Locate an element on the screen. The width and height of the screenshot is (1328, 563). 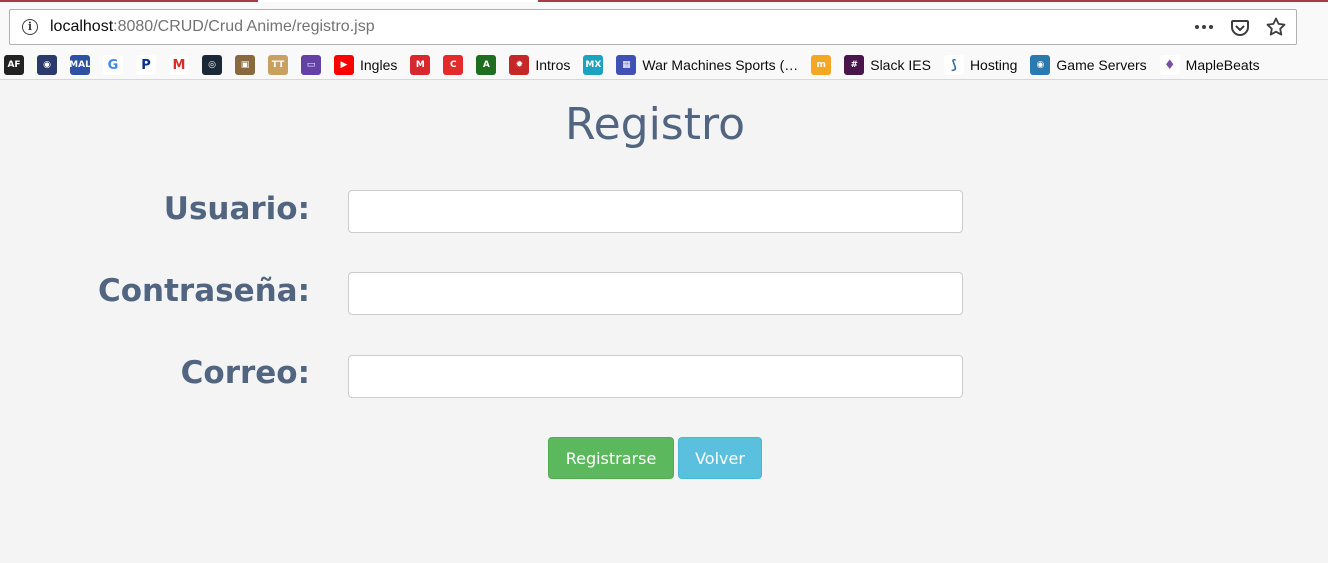
pocket-icon is located at coordinates (1240, 27).